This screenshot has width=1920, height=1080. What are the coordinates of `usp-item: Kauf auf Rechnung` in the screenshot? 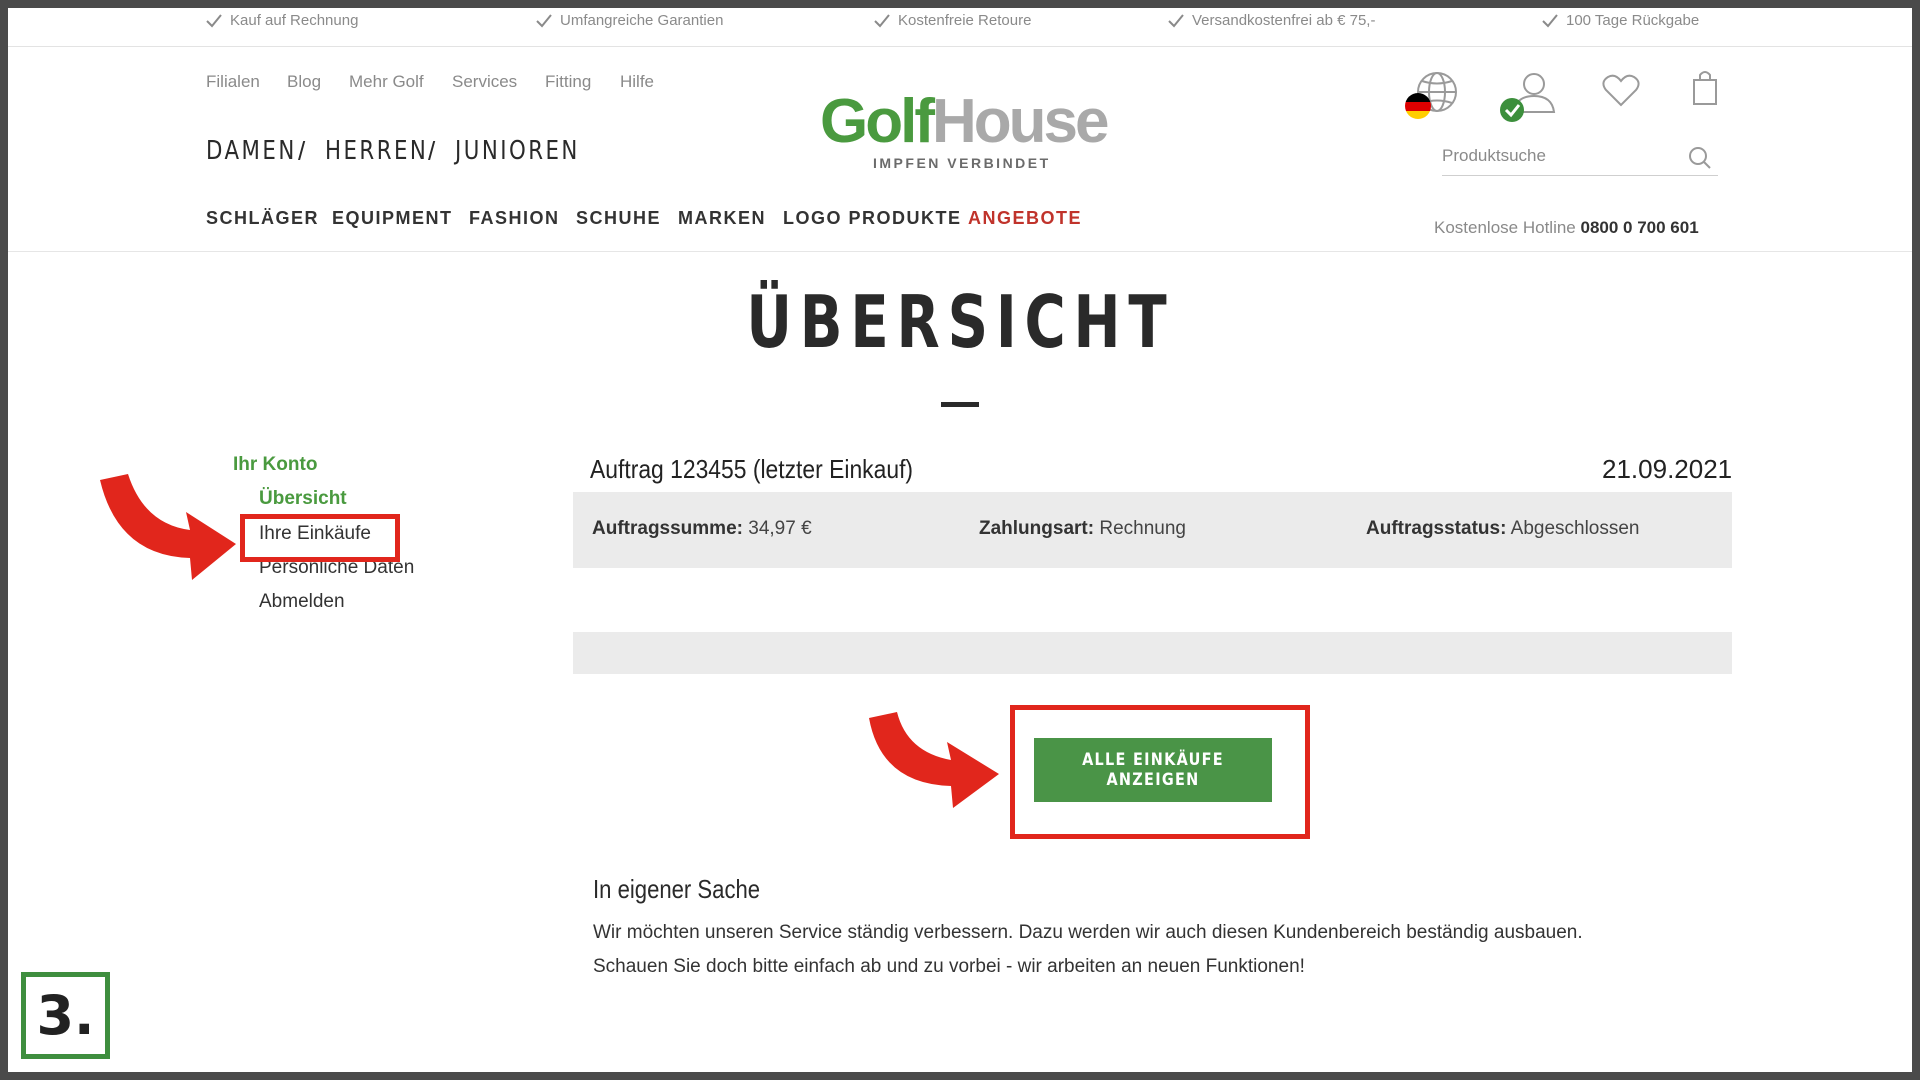 It's located at (282, 20).